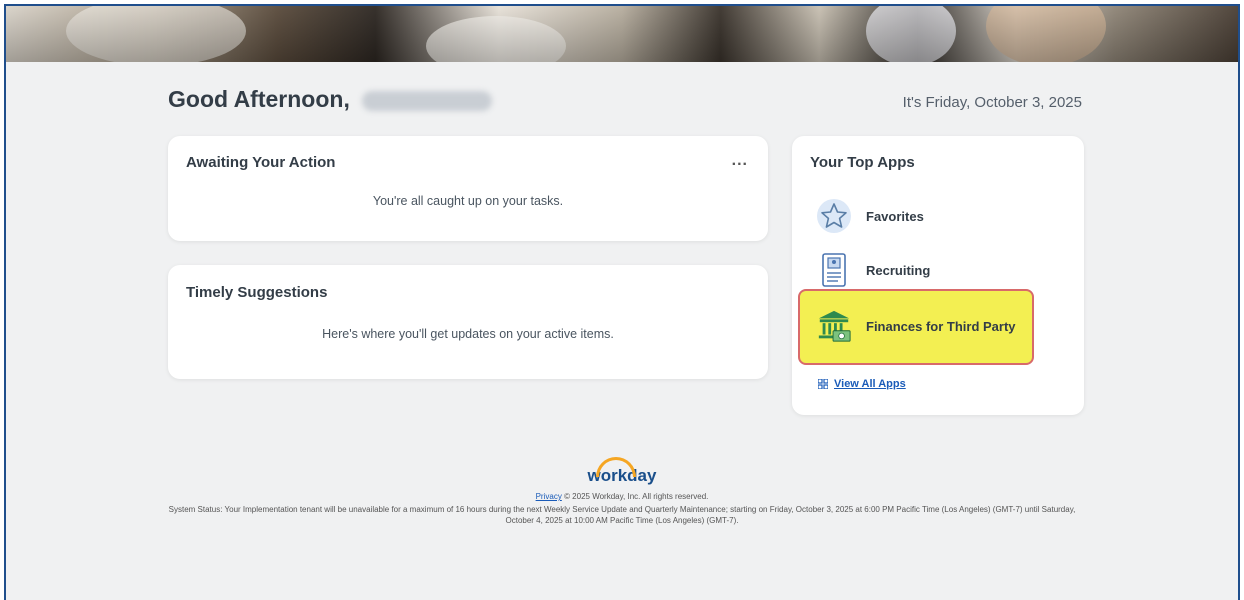 This screenshot has width=1244, height=600. What do you see at coordinates (862, 162) in the screenshot?
I see `top-apps-title: Your Top Apps` at bounding box center [862, 162].